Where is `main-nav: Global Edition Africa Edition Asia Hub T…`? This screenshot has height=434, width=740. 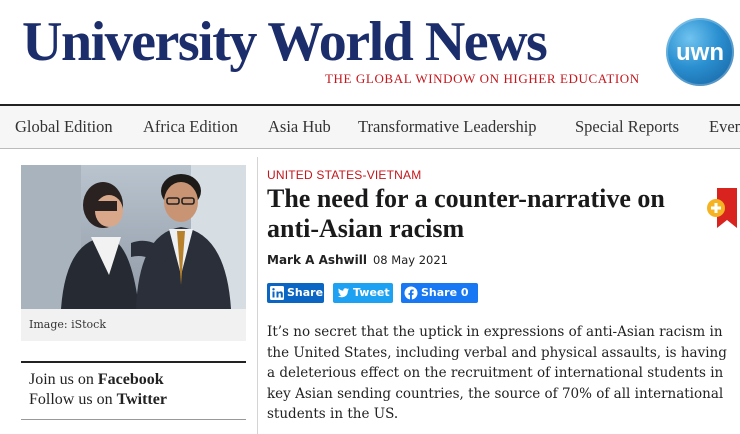
main-nav: Global Edition Africa Edition Asia Hub T… is located at coordinates (370, 127).